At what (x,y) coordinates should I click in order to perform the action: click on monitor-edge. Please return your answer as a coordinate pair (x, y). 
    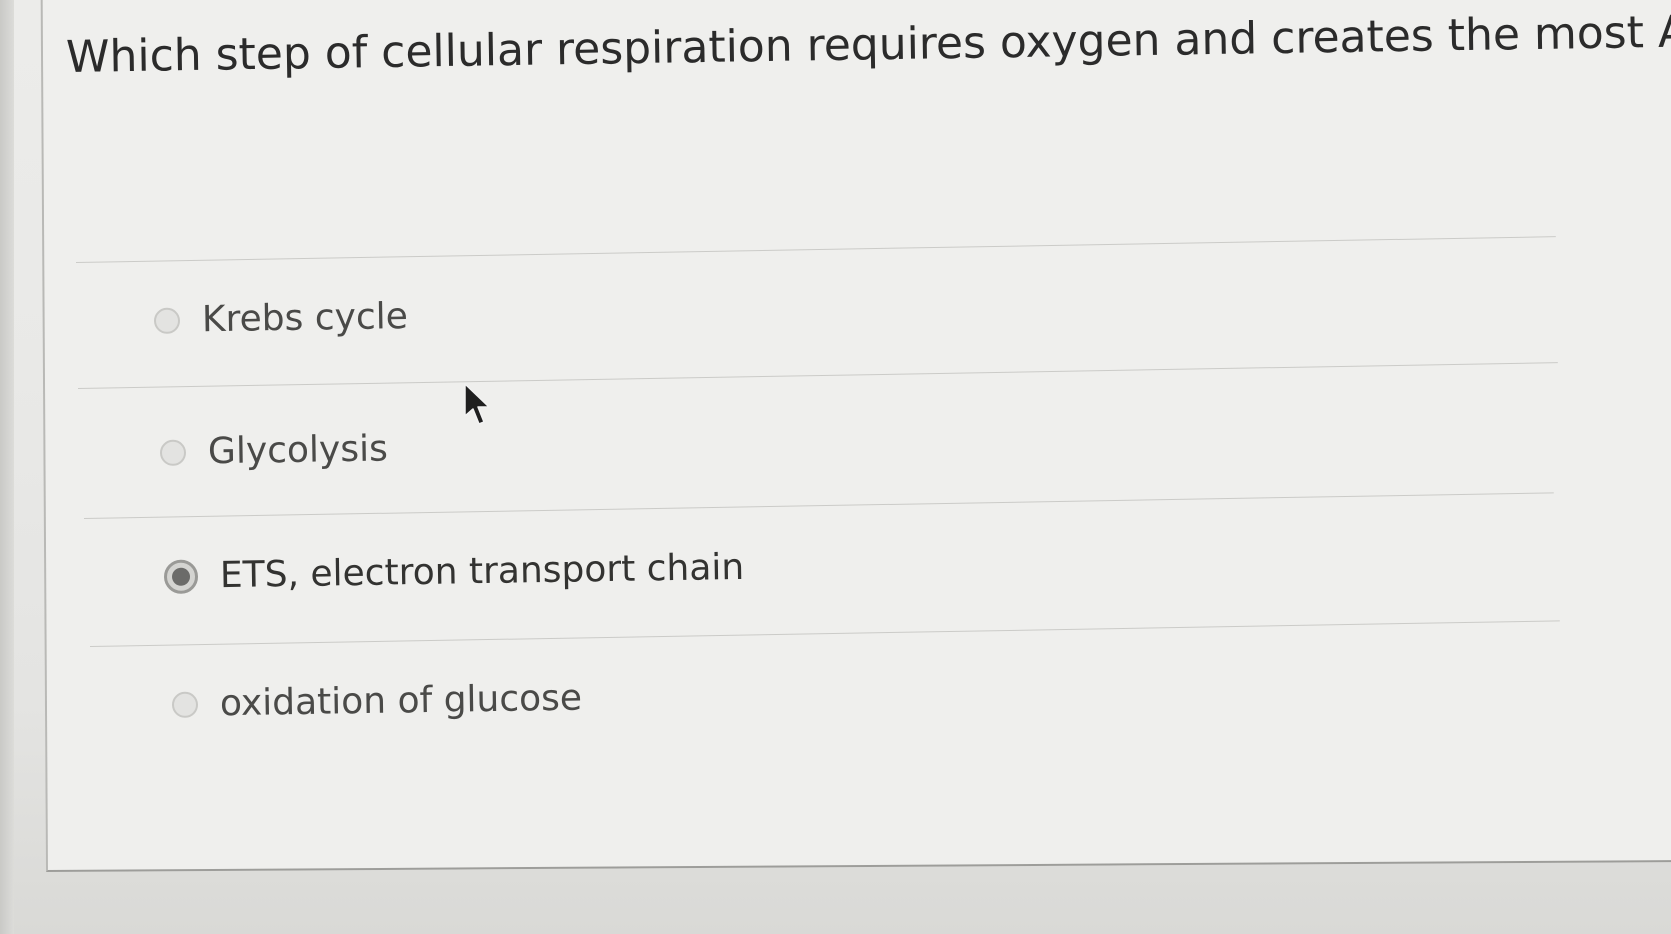
    Looking at the image, I should click on (7, 467).